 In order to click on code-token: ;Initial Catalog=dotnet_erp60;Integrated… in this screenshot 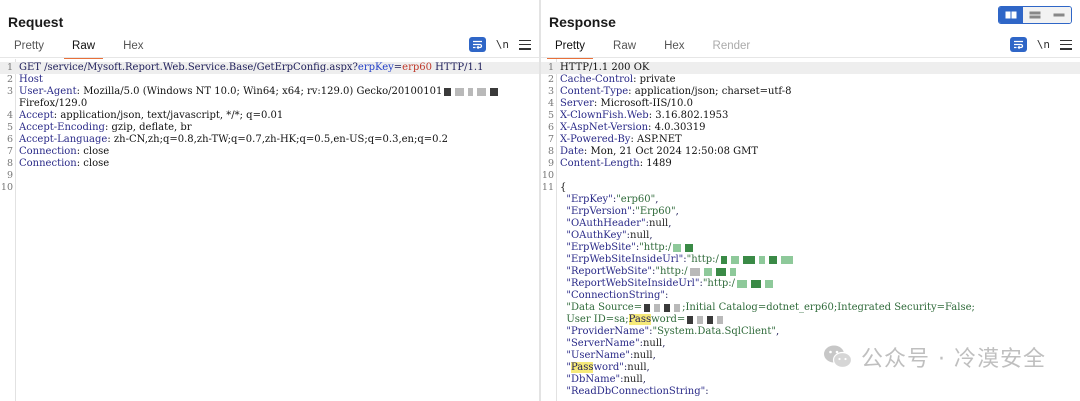, I will do `click(828, 307)`.